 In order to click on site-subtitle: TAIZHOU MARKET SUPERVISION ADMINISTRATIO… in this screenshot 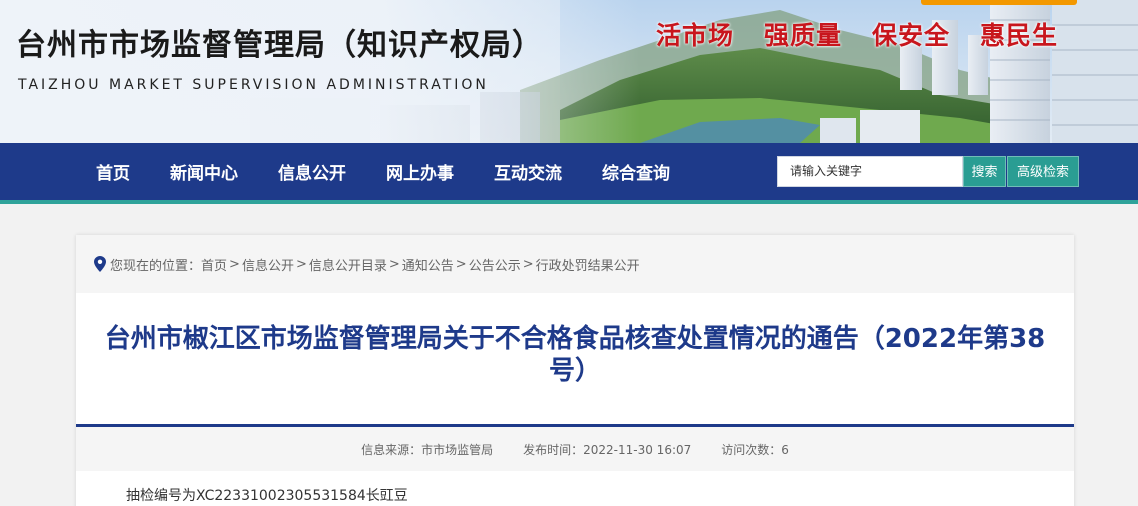, I will do `click(253, 85)`.